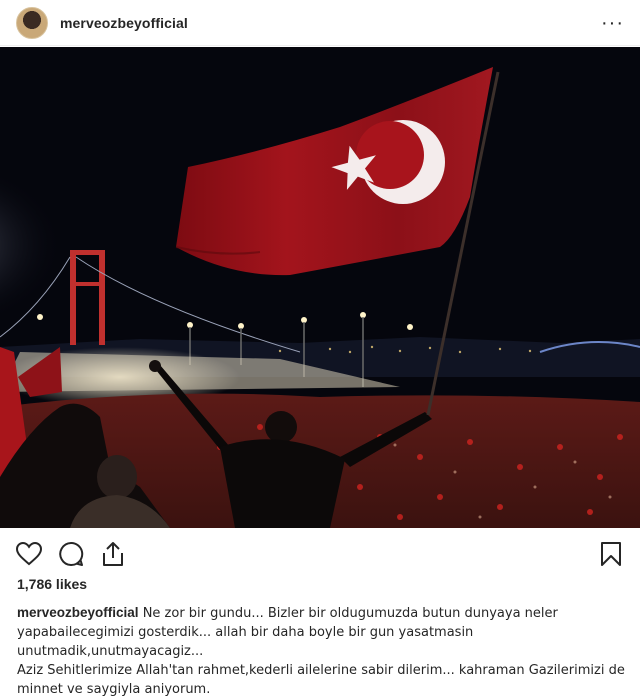  I want to click on post-actions, so click(320, 554).